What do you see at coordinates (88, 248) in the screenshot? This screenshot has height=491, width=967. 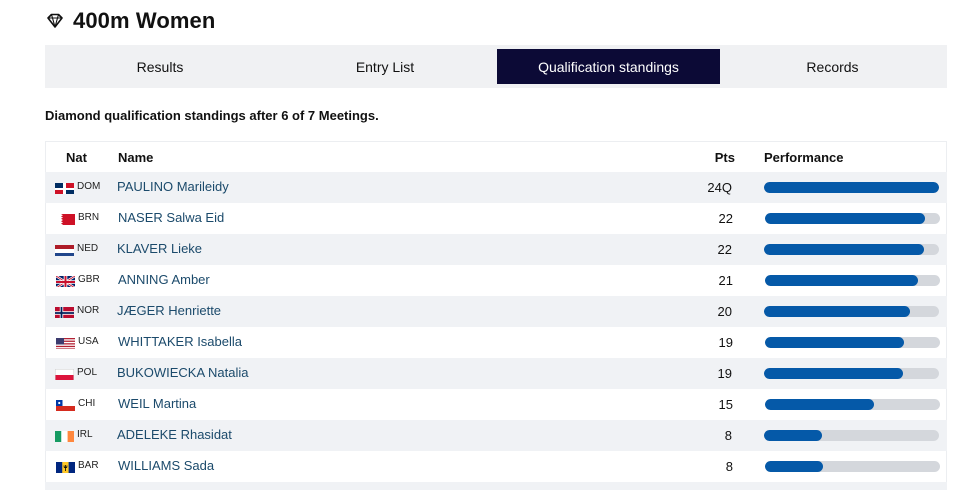 I see `nat-code: NED` at bounding box center [88, 248].